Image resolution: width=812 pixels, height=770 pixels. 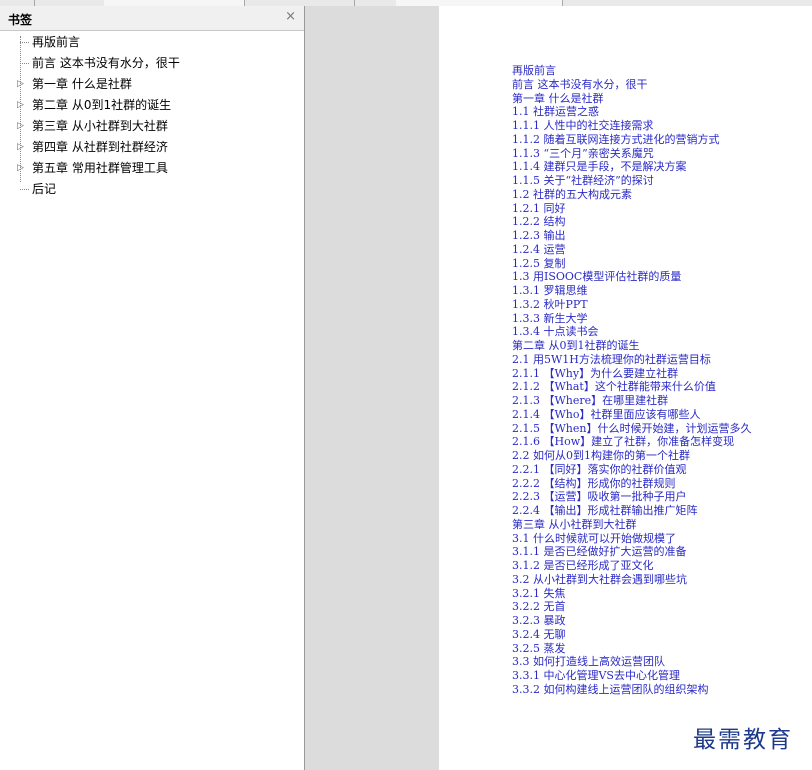 What do you see at coordinates (631, 291) in the screenshot?
I see `toc-entry: 1.3.1 罗辑思维` at bounding box center [631, 291].